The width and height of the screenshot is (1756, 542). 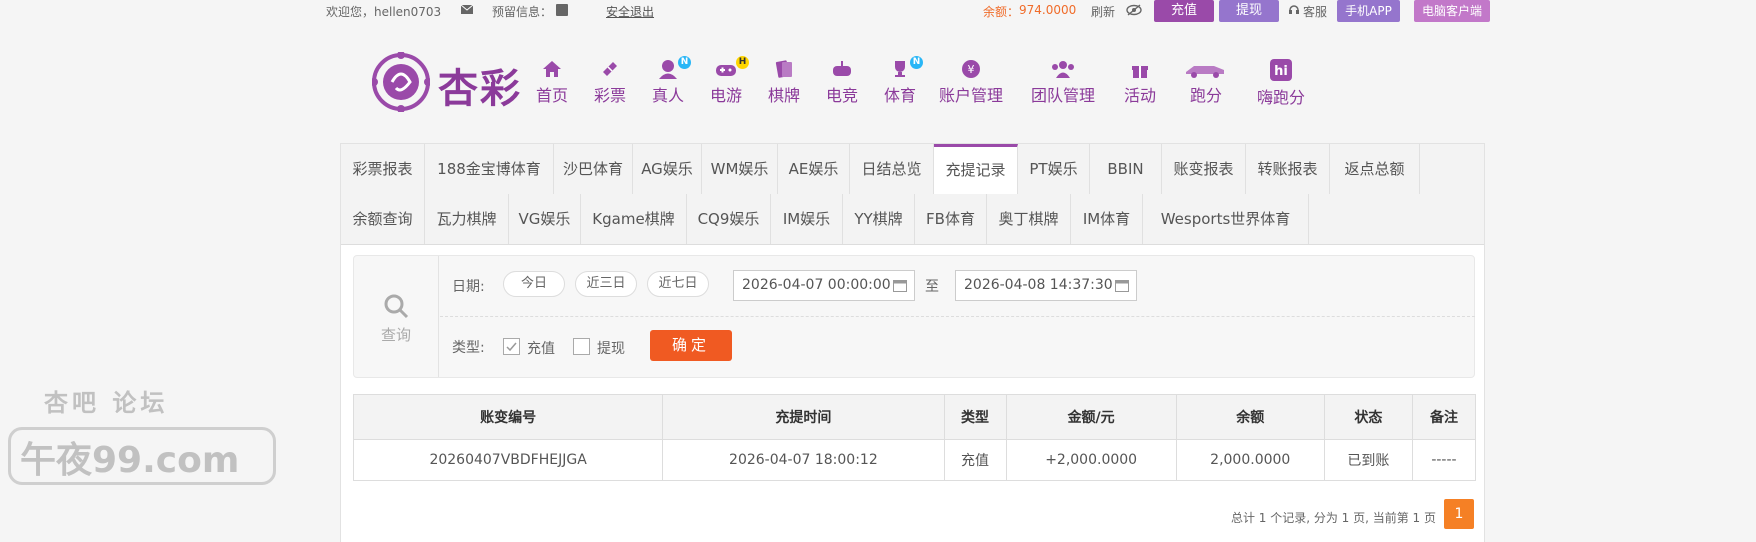 What do you see at coordinates (1134, 10) in the screenshot?
I see `eye-hidden-icon` at bounding box center [1134, 10].